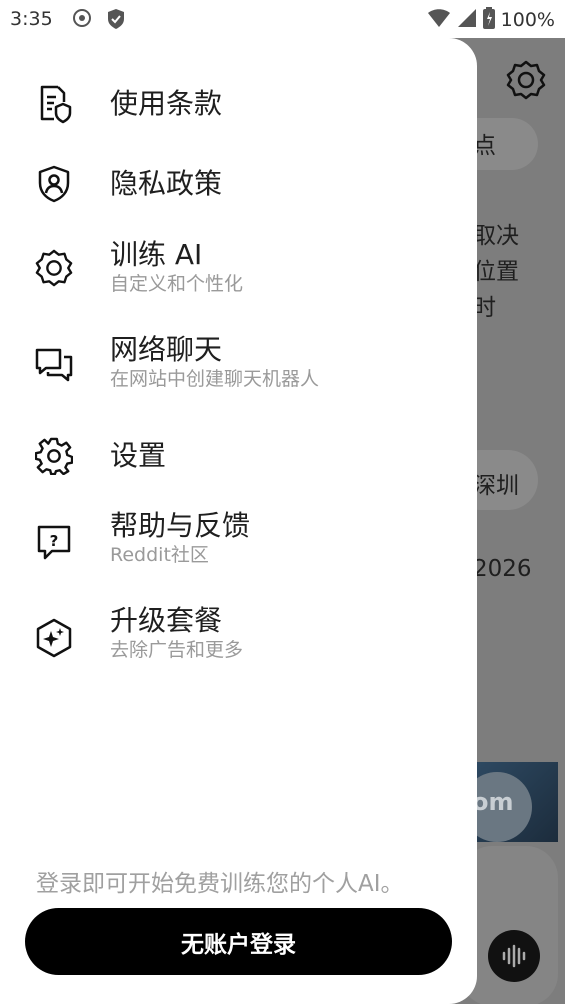  Describe the element at coordinates (527, 20) in the screenshot. I see `battery-percent: 100%` at that location.